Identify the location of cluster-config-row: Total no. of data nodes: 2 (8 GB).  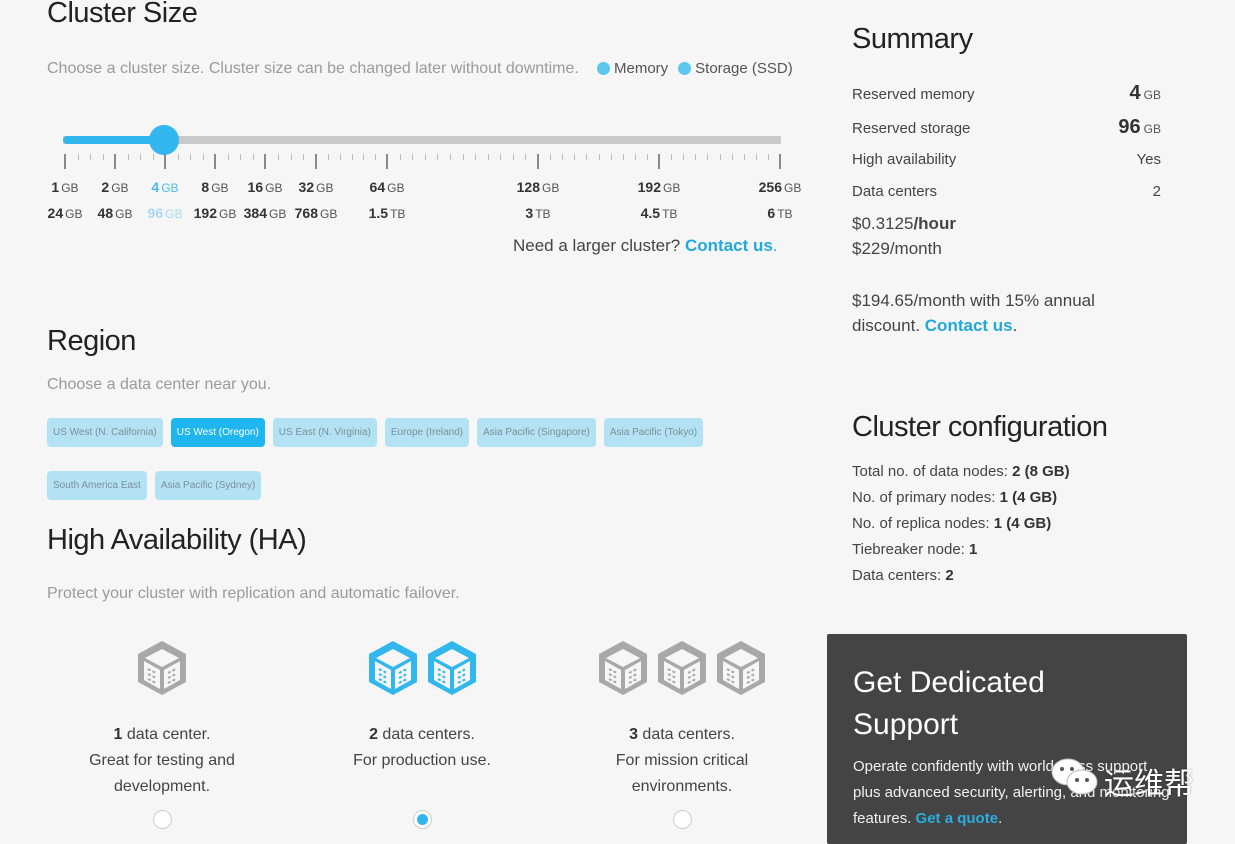
(961, 472).